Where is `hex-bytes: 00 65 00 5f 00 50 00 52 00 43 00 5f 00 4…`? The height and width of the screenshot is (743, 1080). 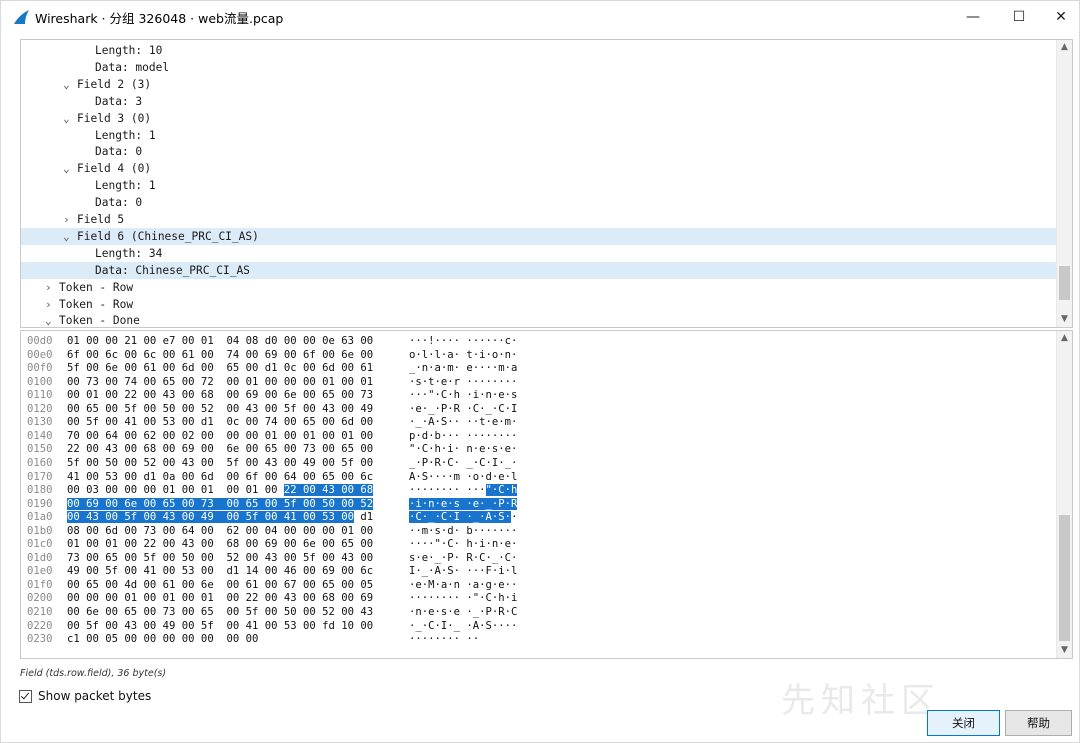
hex-bytes: 00 65 00 5f 00 50 00 52 00 43 00 5f 00 4… is located at coordinates (220, 410).